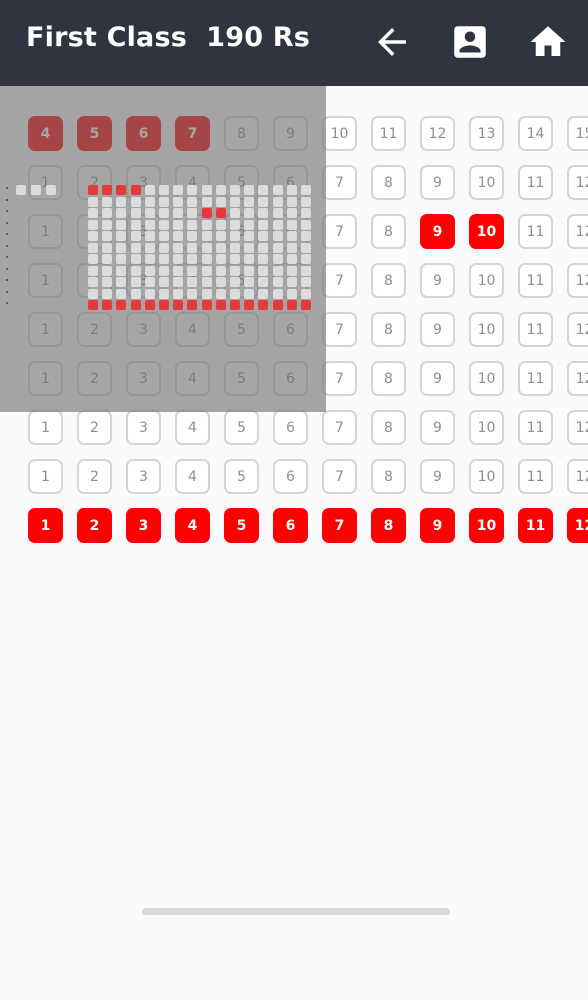 The image size is (588, 1000). Describe the element at coordinates (7, 199) in the screenshot. I see `overview-row-marker` at that location.